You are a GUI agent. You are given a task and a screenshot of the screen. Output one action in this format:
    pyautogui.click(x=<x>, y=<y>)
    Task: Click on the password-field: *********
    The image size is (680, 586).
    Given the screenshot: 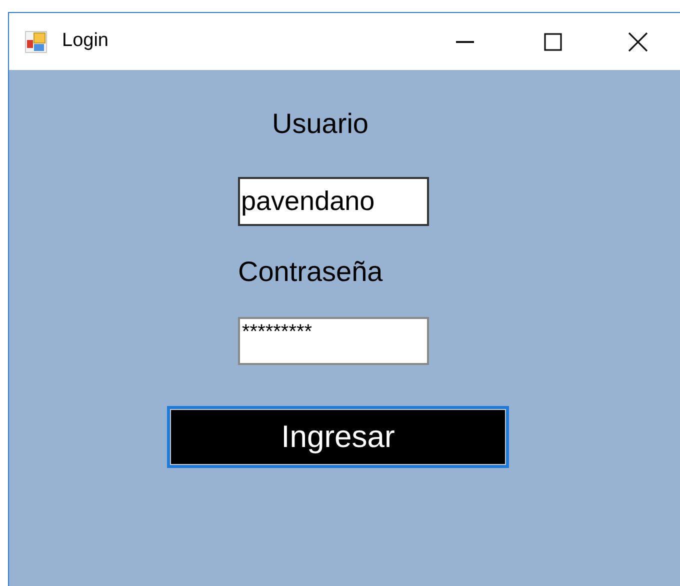 What is the action you would take?
    pyautogui.click(x=333, y=341)
    